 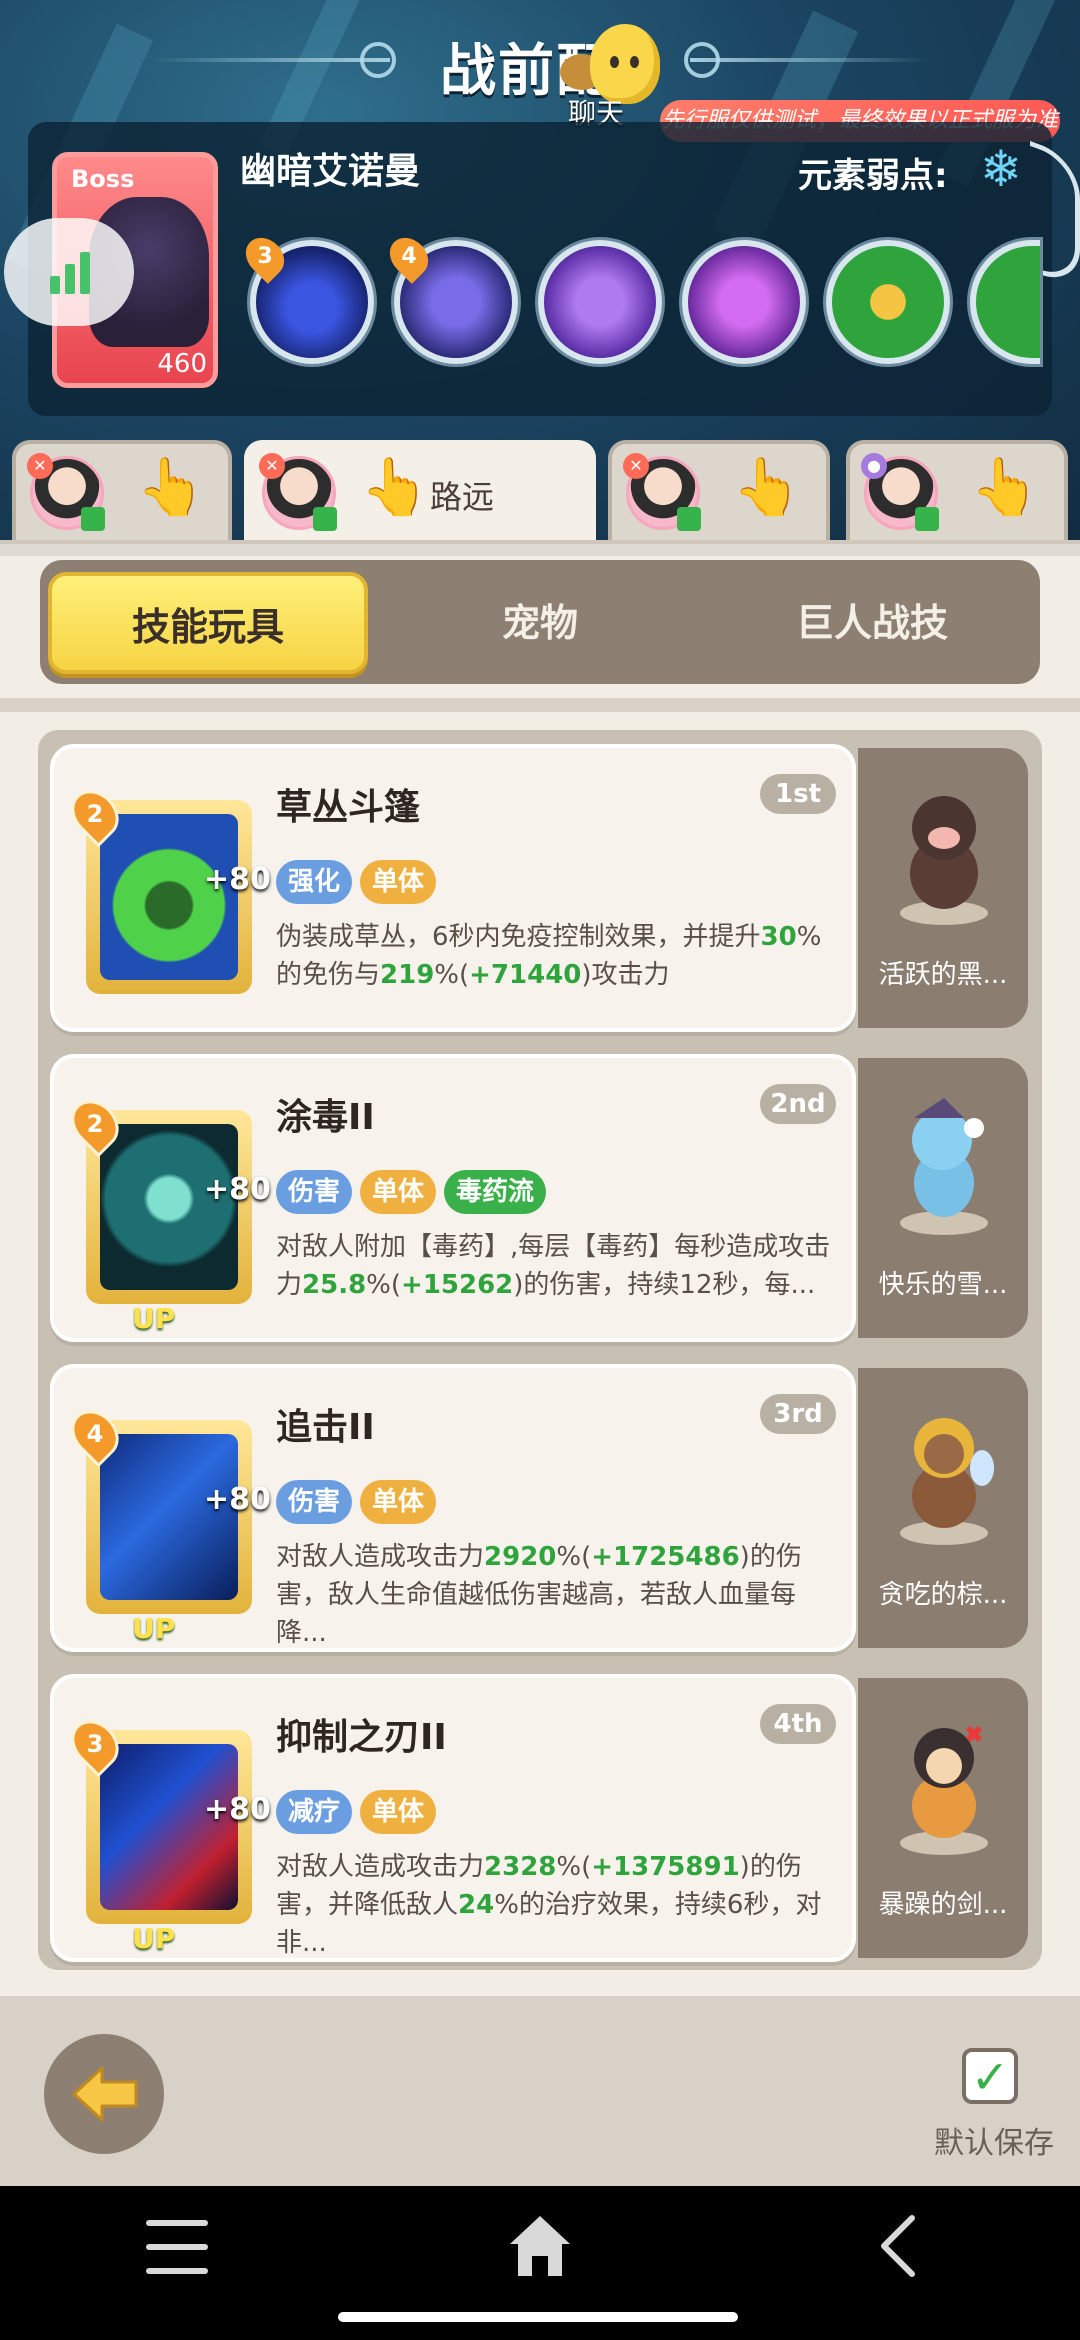 I want to click on title-ornament-right, so click(x=807, y=60).